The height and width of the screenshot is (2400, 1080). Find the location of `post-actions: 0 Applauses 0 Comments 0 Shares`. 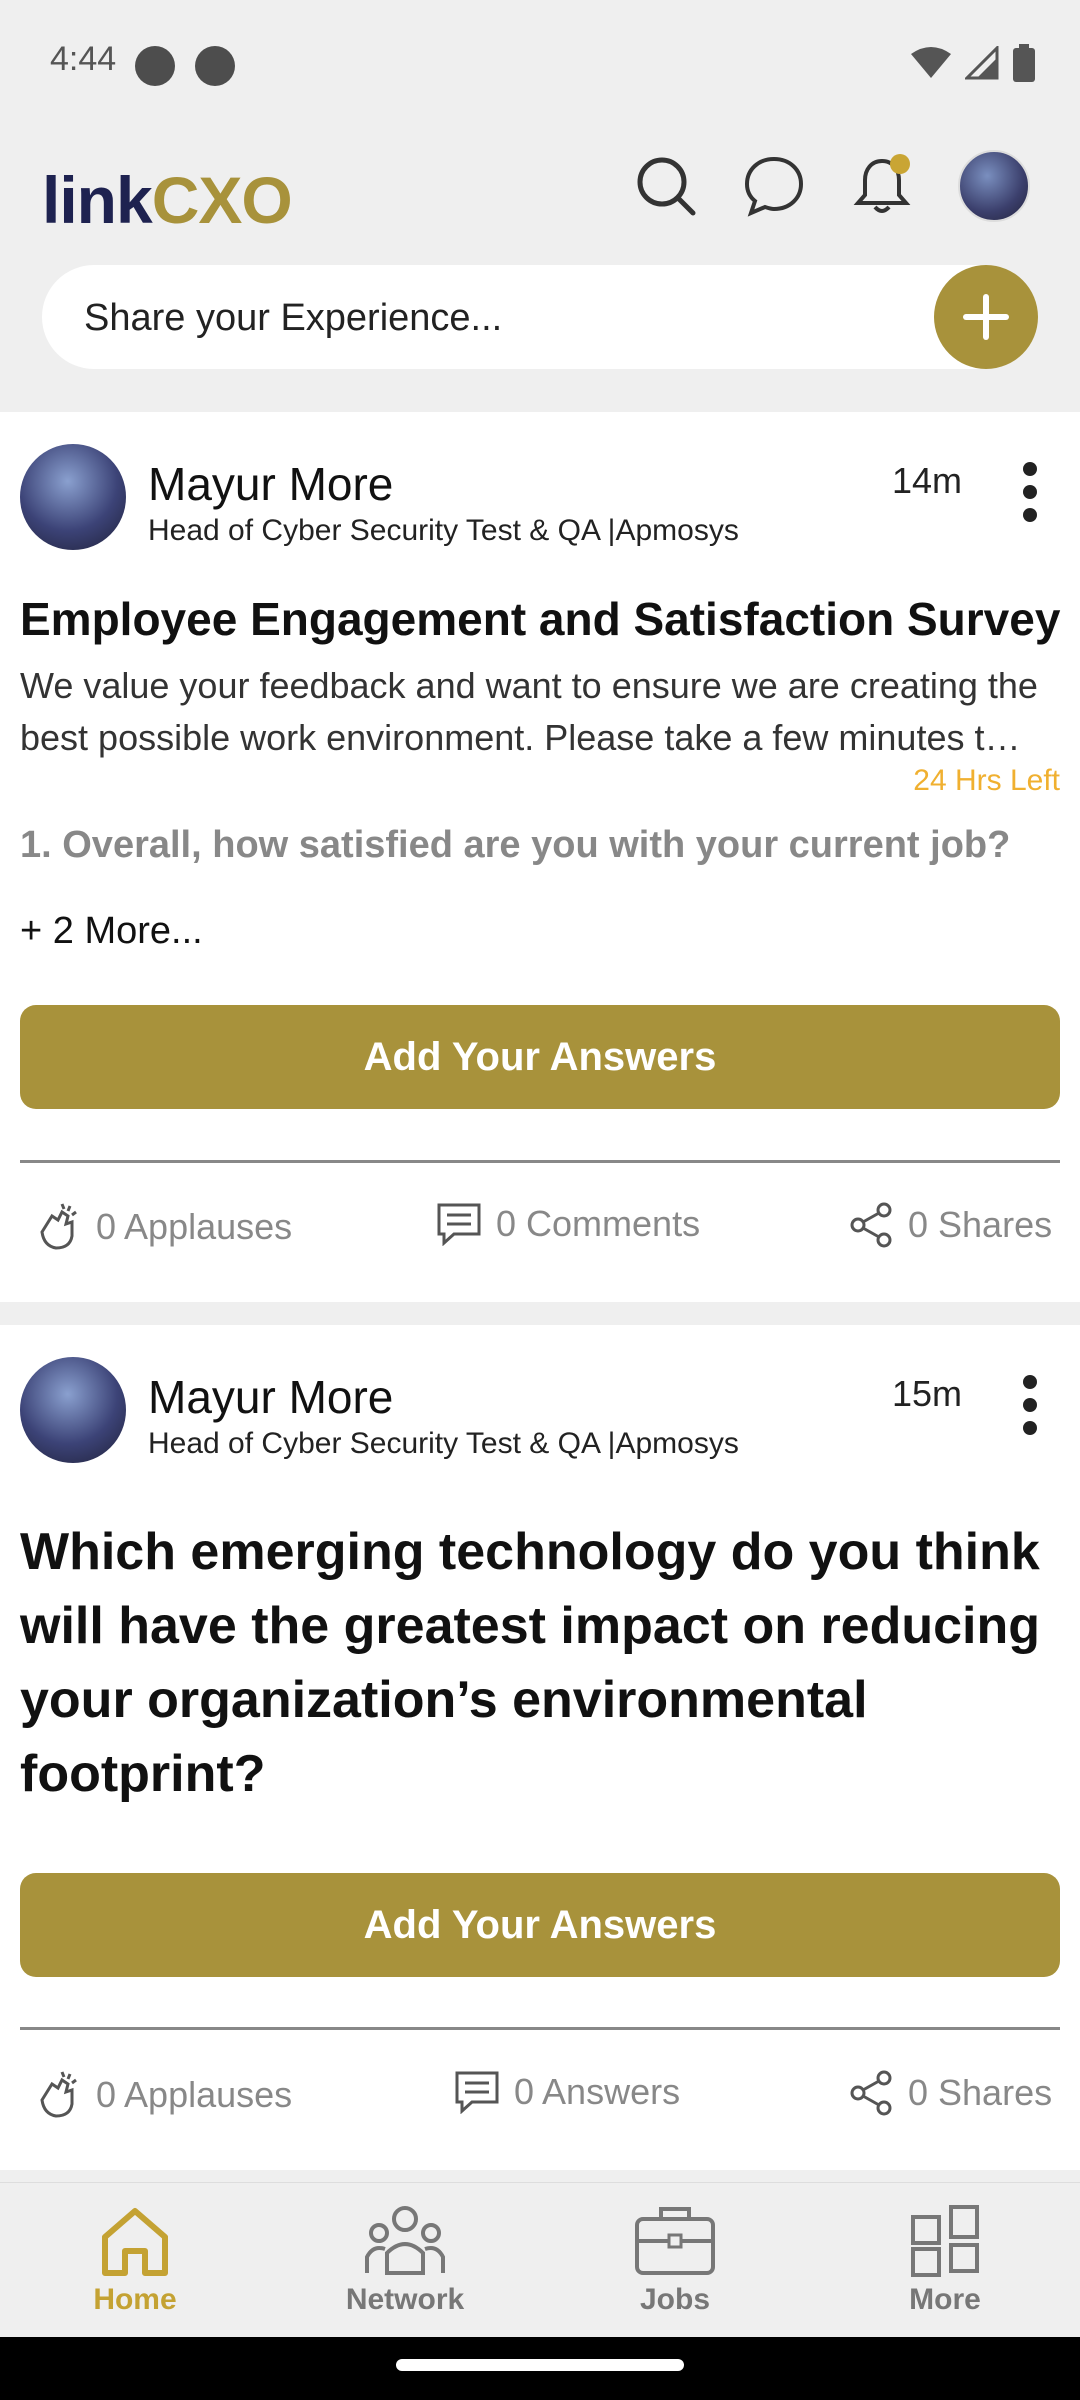

post-actions: 0 Applauses 0 Comments 0 Shares is located at coordinates (540, 1232).